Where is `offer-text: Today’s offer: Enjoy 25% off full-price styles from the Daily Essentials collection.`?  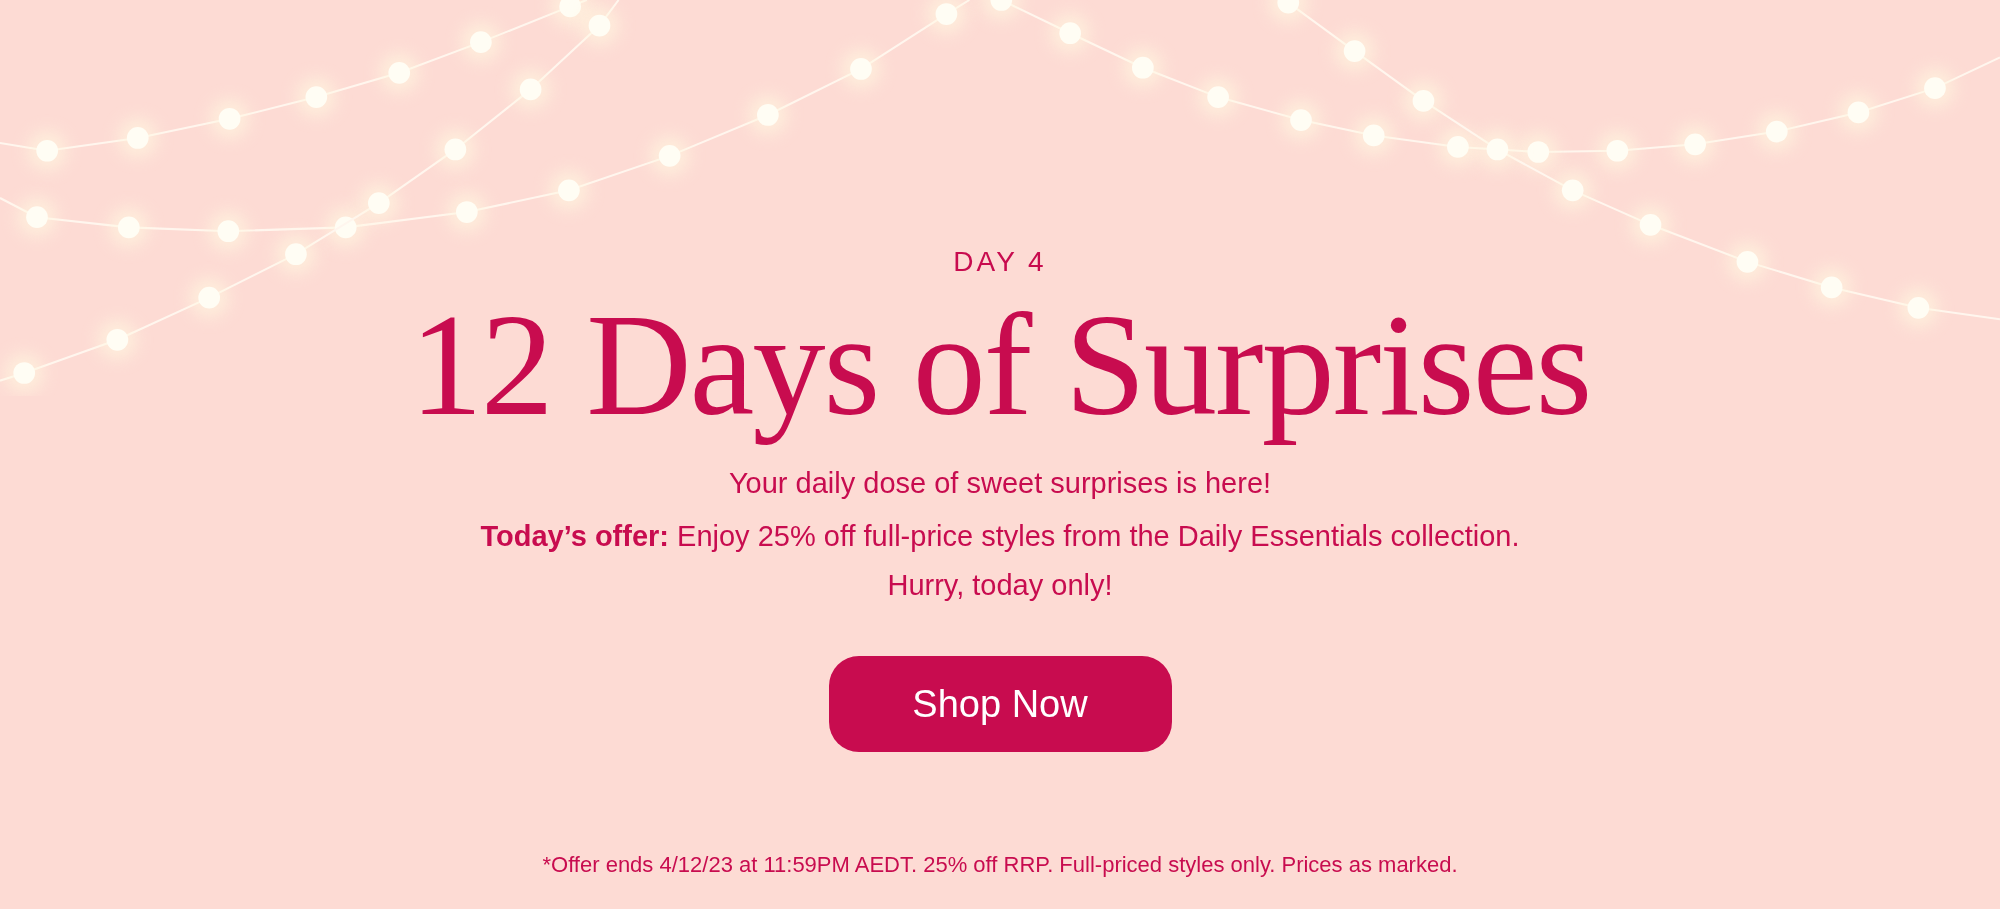 offer-text: Today’s offer: Enjoy 25% off full-price styles from the Daily Essentials collection. is located at coordinates (1000, 537).